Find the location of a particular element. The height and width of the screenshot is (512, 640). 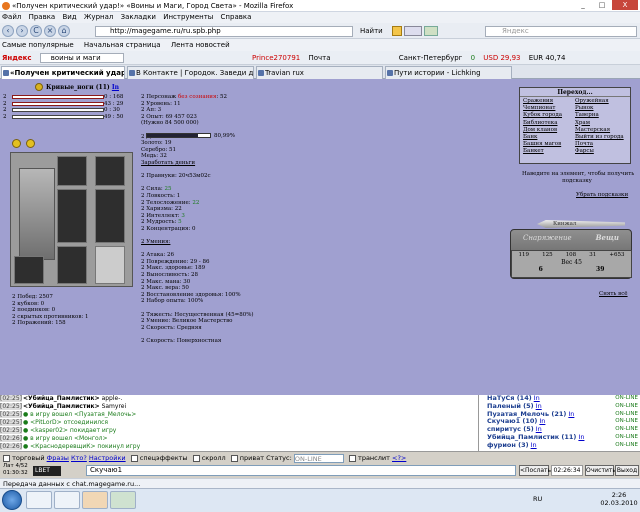

translit-checkbox is located at coordinates (352, 458).